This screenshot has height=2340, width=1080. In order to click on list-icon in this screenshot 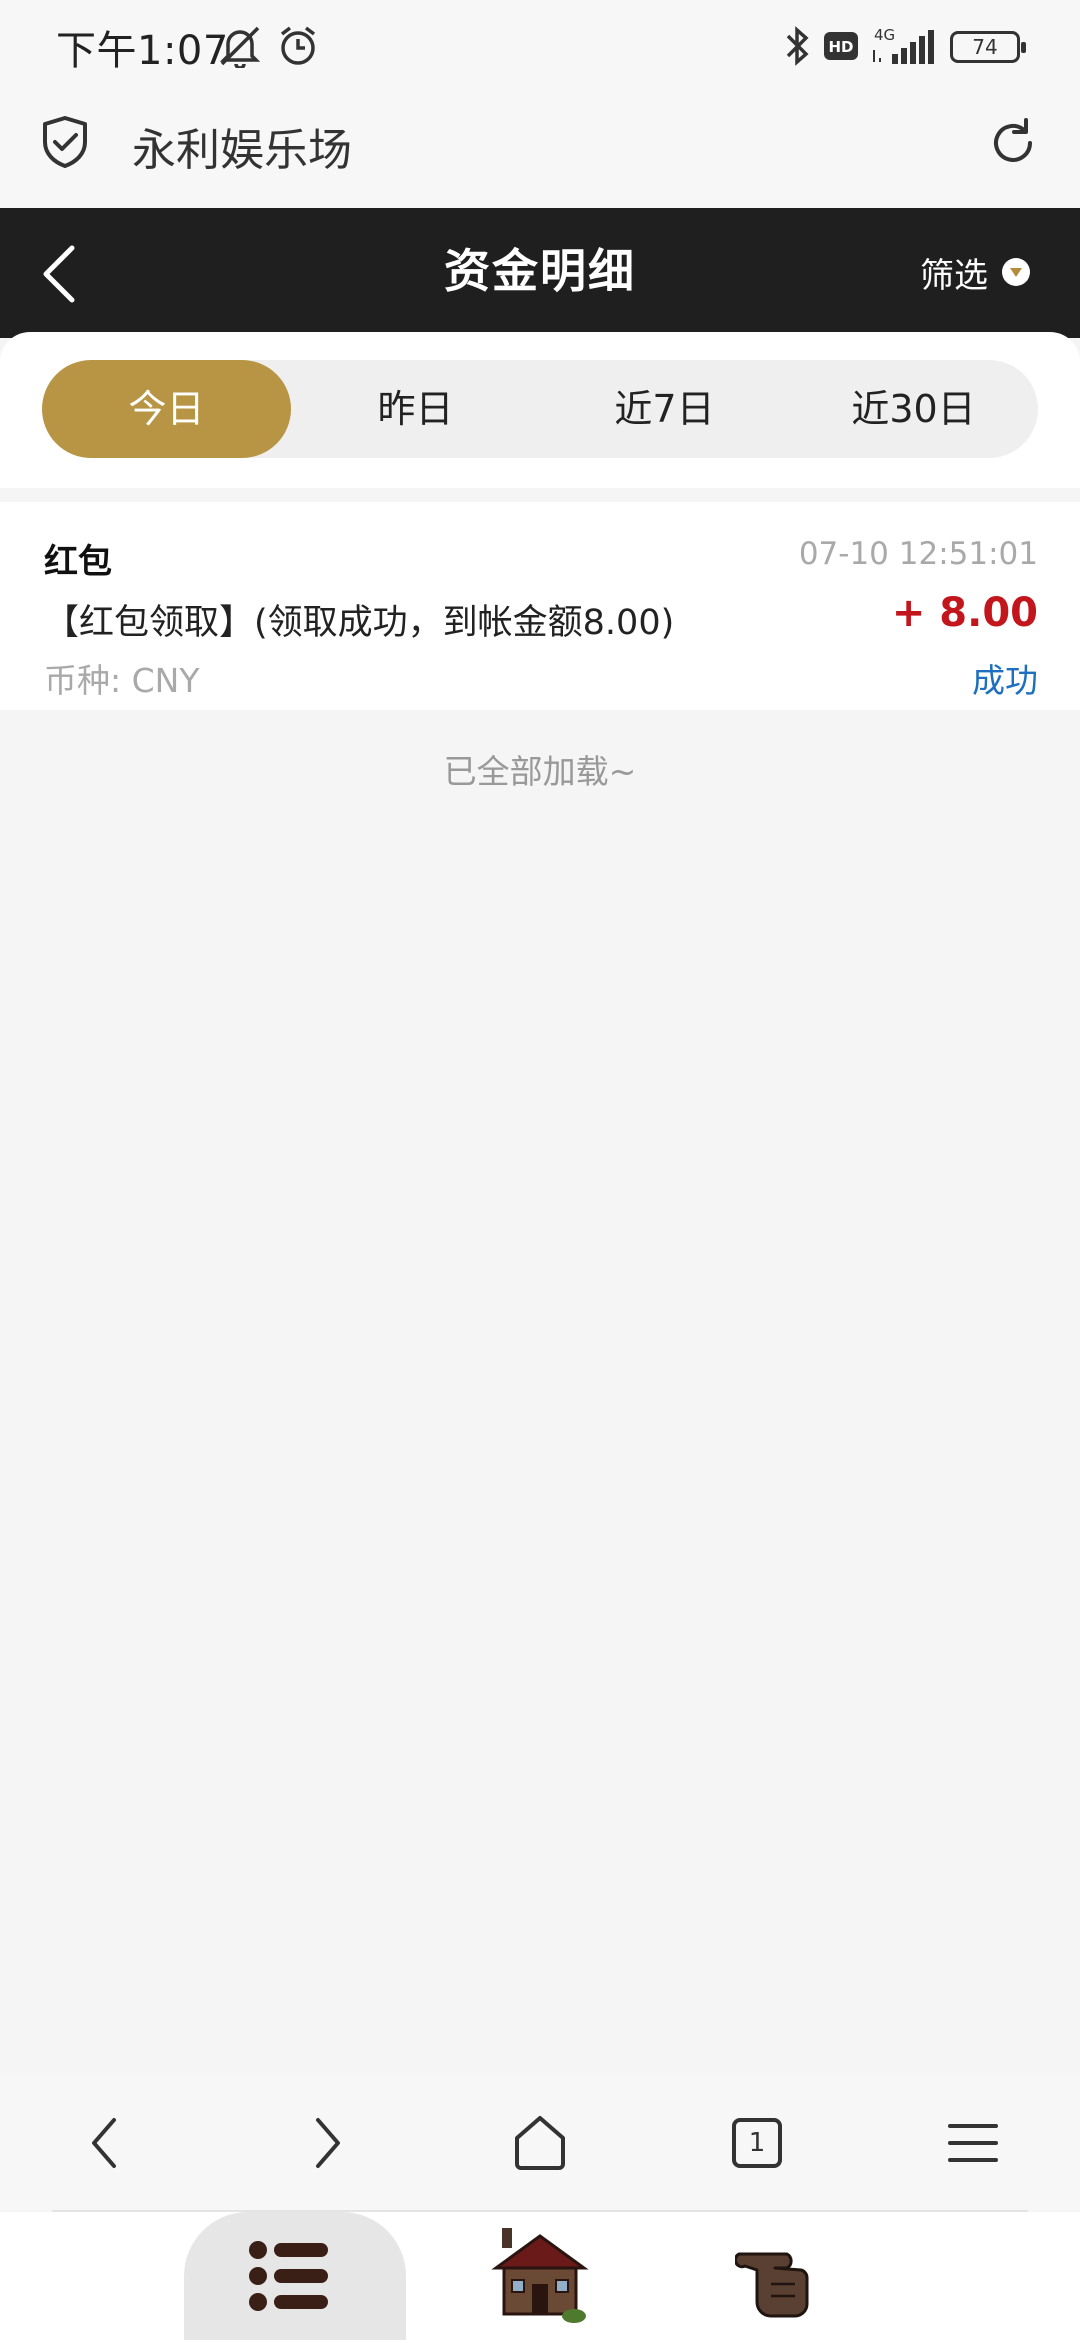, I will do `click(294, 2278)`.